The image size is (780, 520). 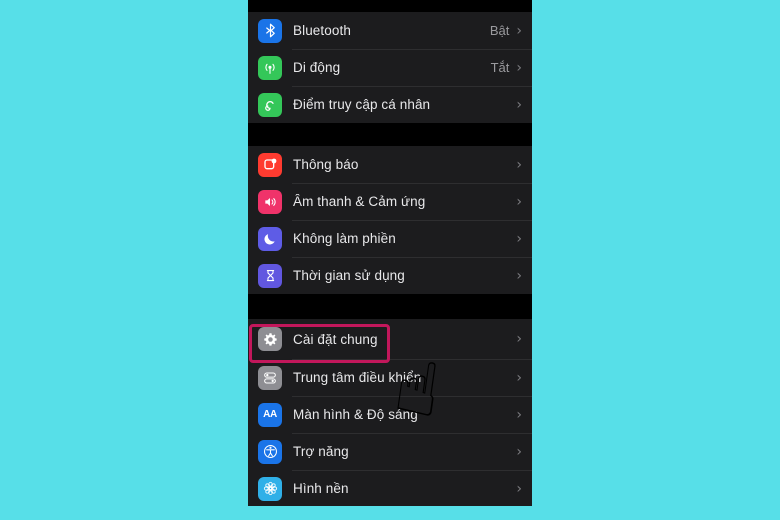 I want to click on settings-row-label: Trợ năng, so click(x=321, y=451).